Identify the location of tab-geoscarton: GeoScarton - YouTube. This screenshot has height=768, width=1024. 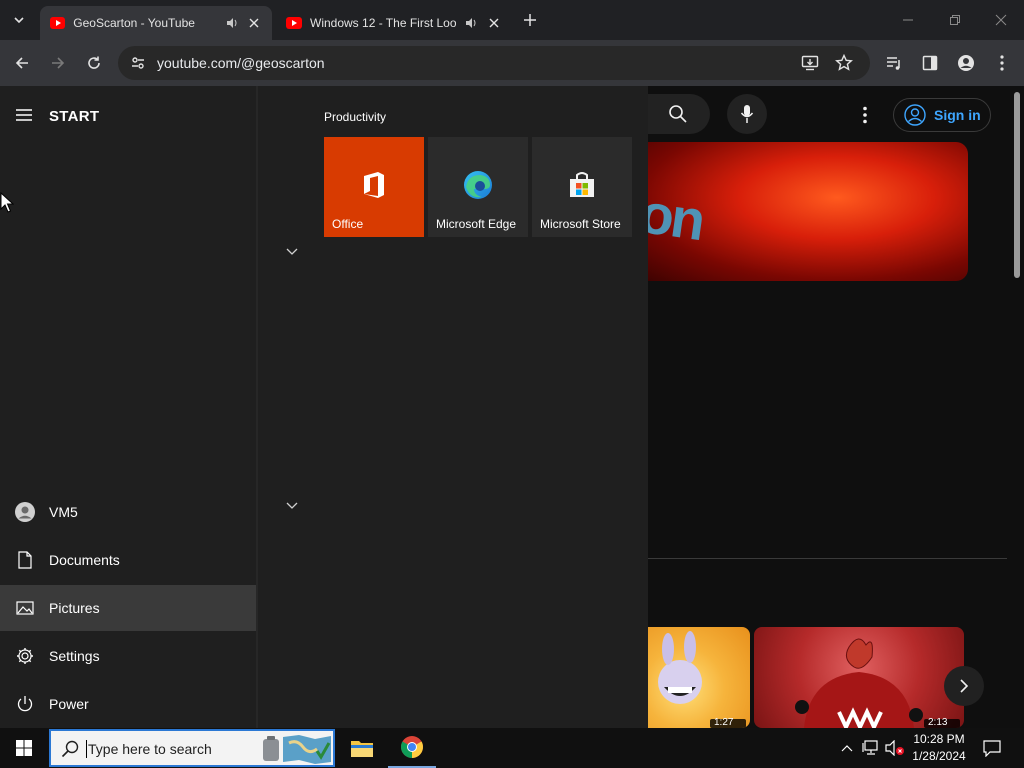
(156, 23).